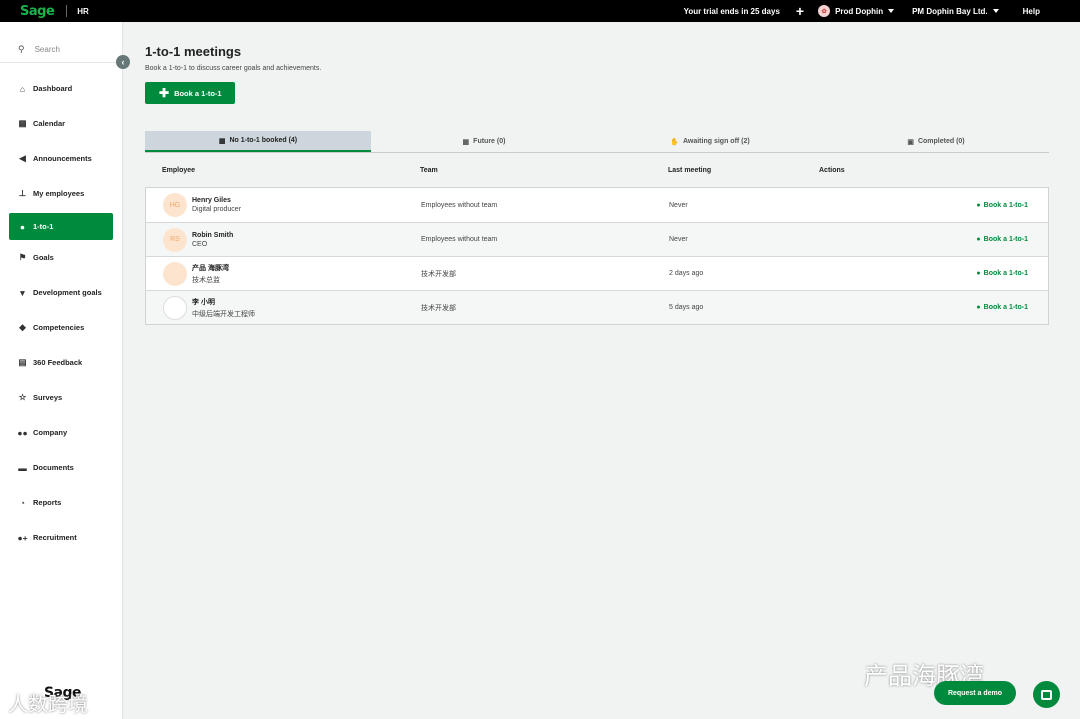 Image resolution: width=1080 pixels, height=719 pixels. I want to click on avatar: HG, so click(175, 205).